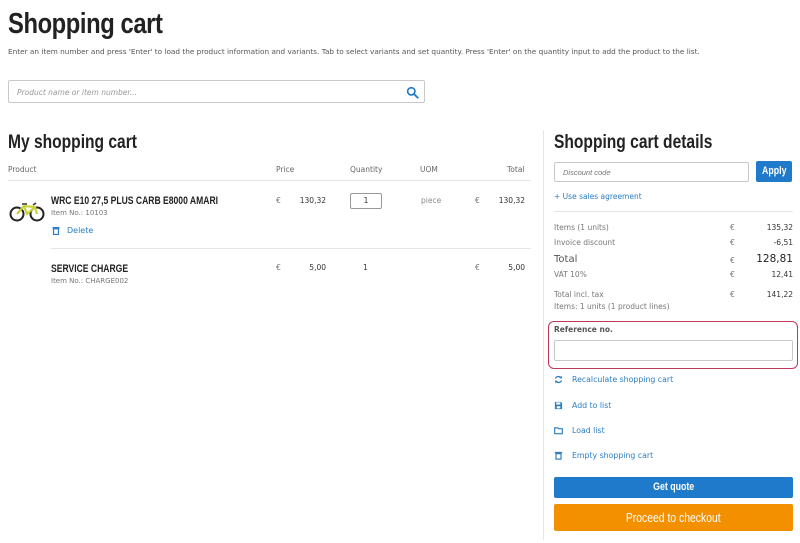 The image size is (800, 543). I want to click on column-header-price: Price, so click(285, 169).